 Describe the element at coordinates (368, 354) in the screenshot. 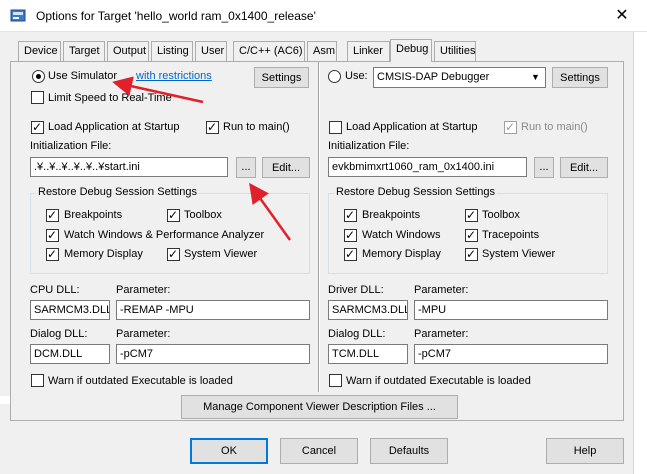

I see `dialog-dll-input-right: TCM.DLL` at that location.